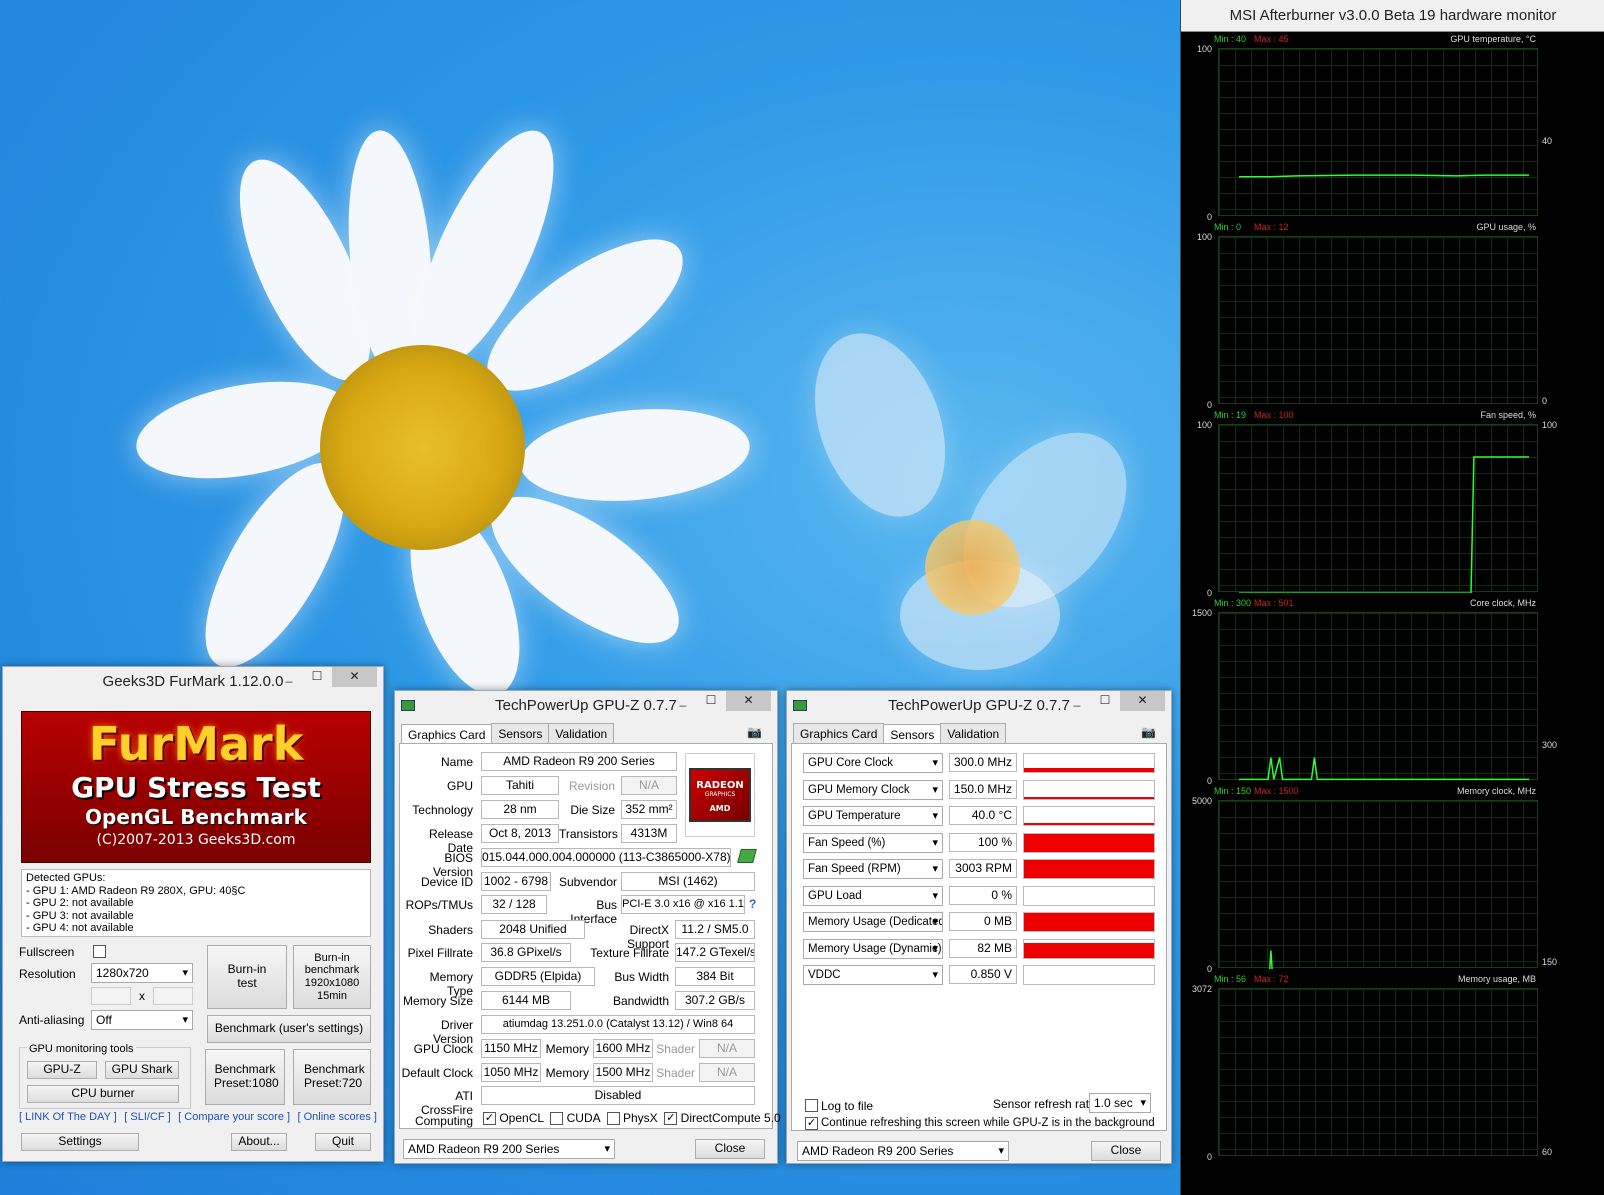 This screenshot has height=1195, width=1604. Describe the element at coordinates (873, 816) in the screenshot. I see `sensor-name-select: GPU Temperature` at that location.